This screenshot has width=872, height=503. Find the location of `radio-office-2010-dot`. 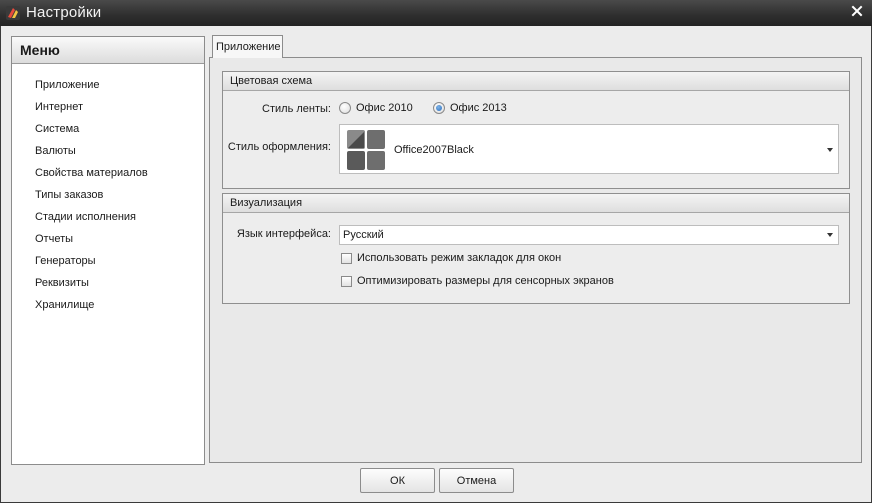

radio-office-2010-dot is located at coordinates (345, 108).